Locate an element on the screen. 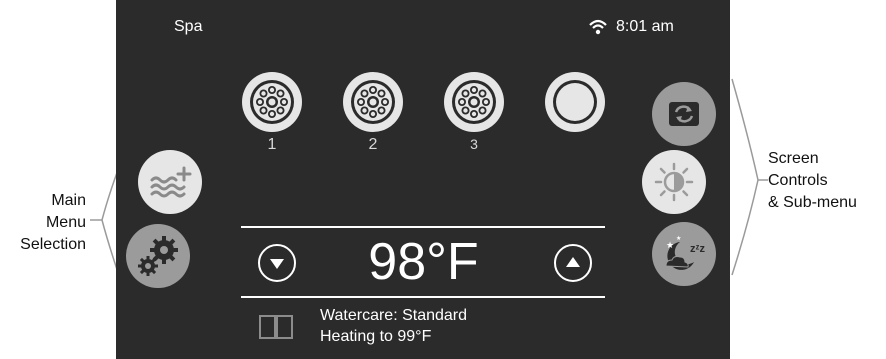 This screenshot has width=886, height=359. svg-text: zᶻz is located at coordinates (697, 249).